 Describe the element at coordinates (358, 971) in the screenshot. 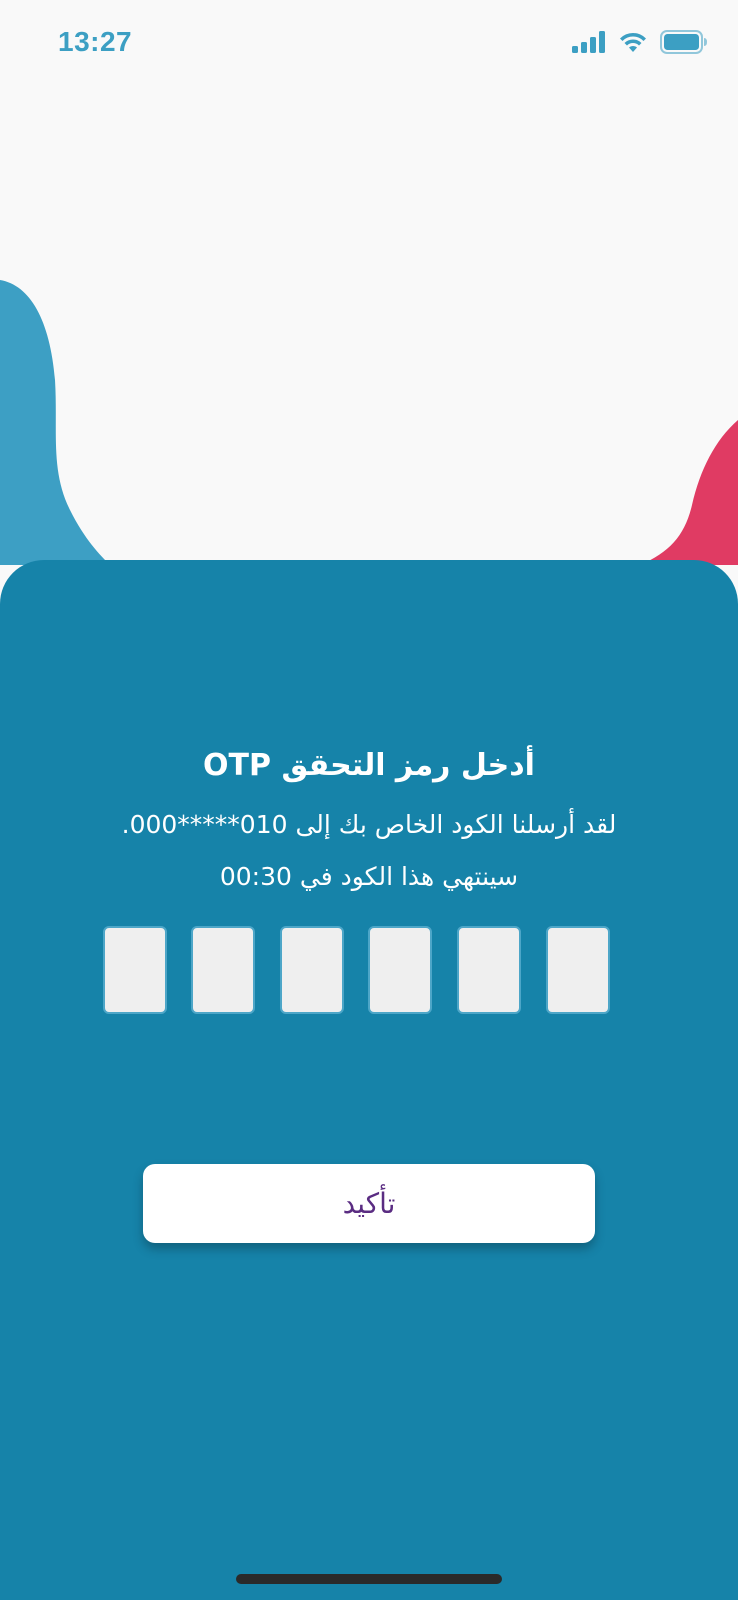

I see `otp-input-group` at that location.